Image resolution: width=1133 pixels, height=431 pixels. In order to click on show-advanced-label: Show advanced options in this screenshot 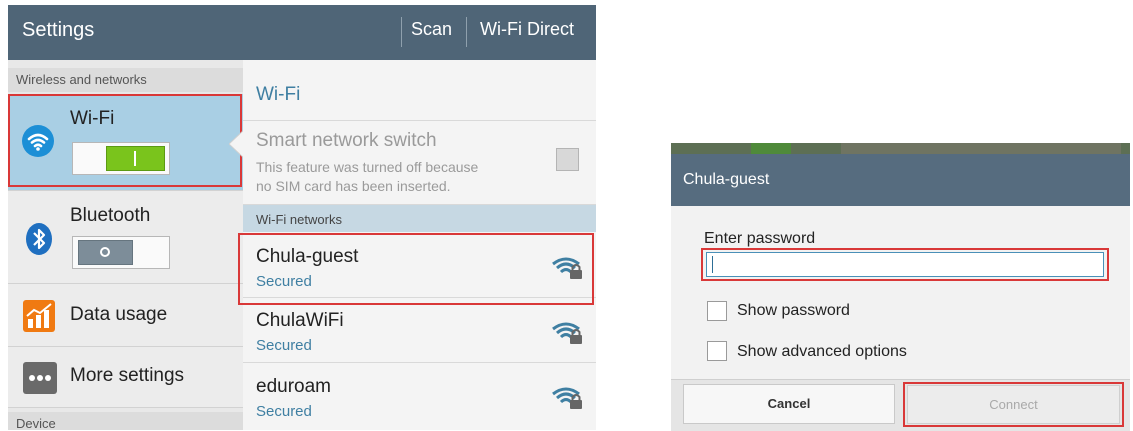, I will do `click(822, 352)`.